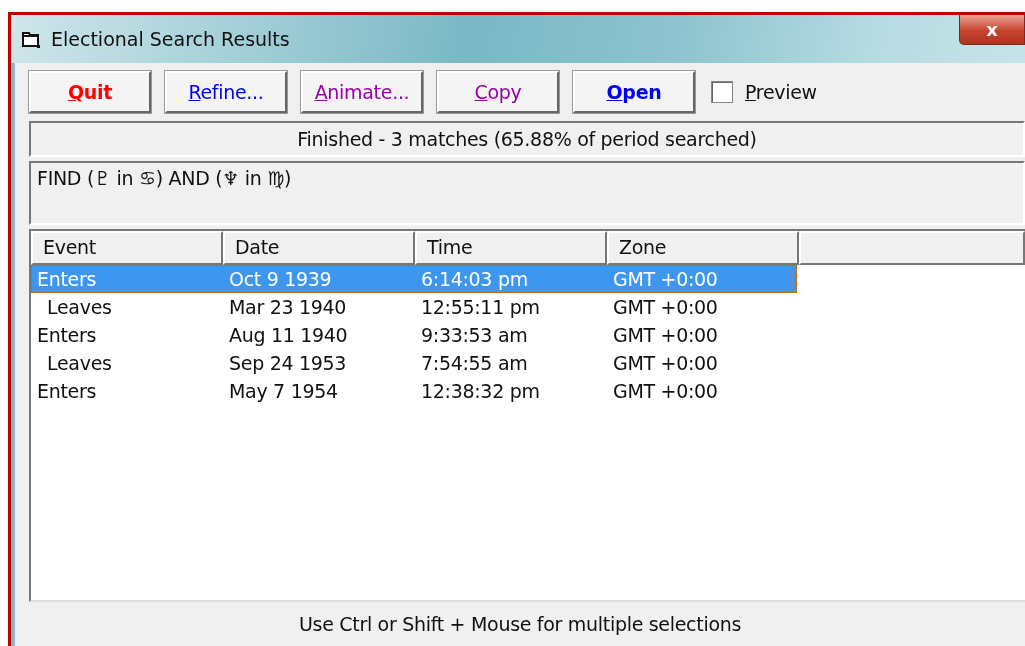 Image resolution: width=1025 pixels, height=646 pixels. What do you see at coordinates (127, 248) in the screenshot?
I see `column-header: Event` at bounding box center [127, 248].